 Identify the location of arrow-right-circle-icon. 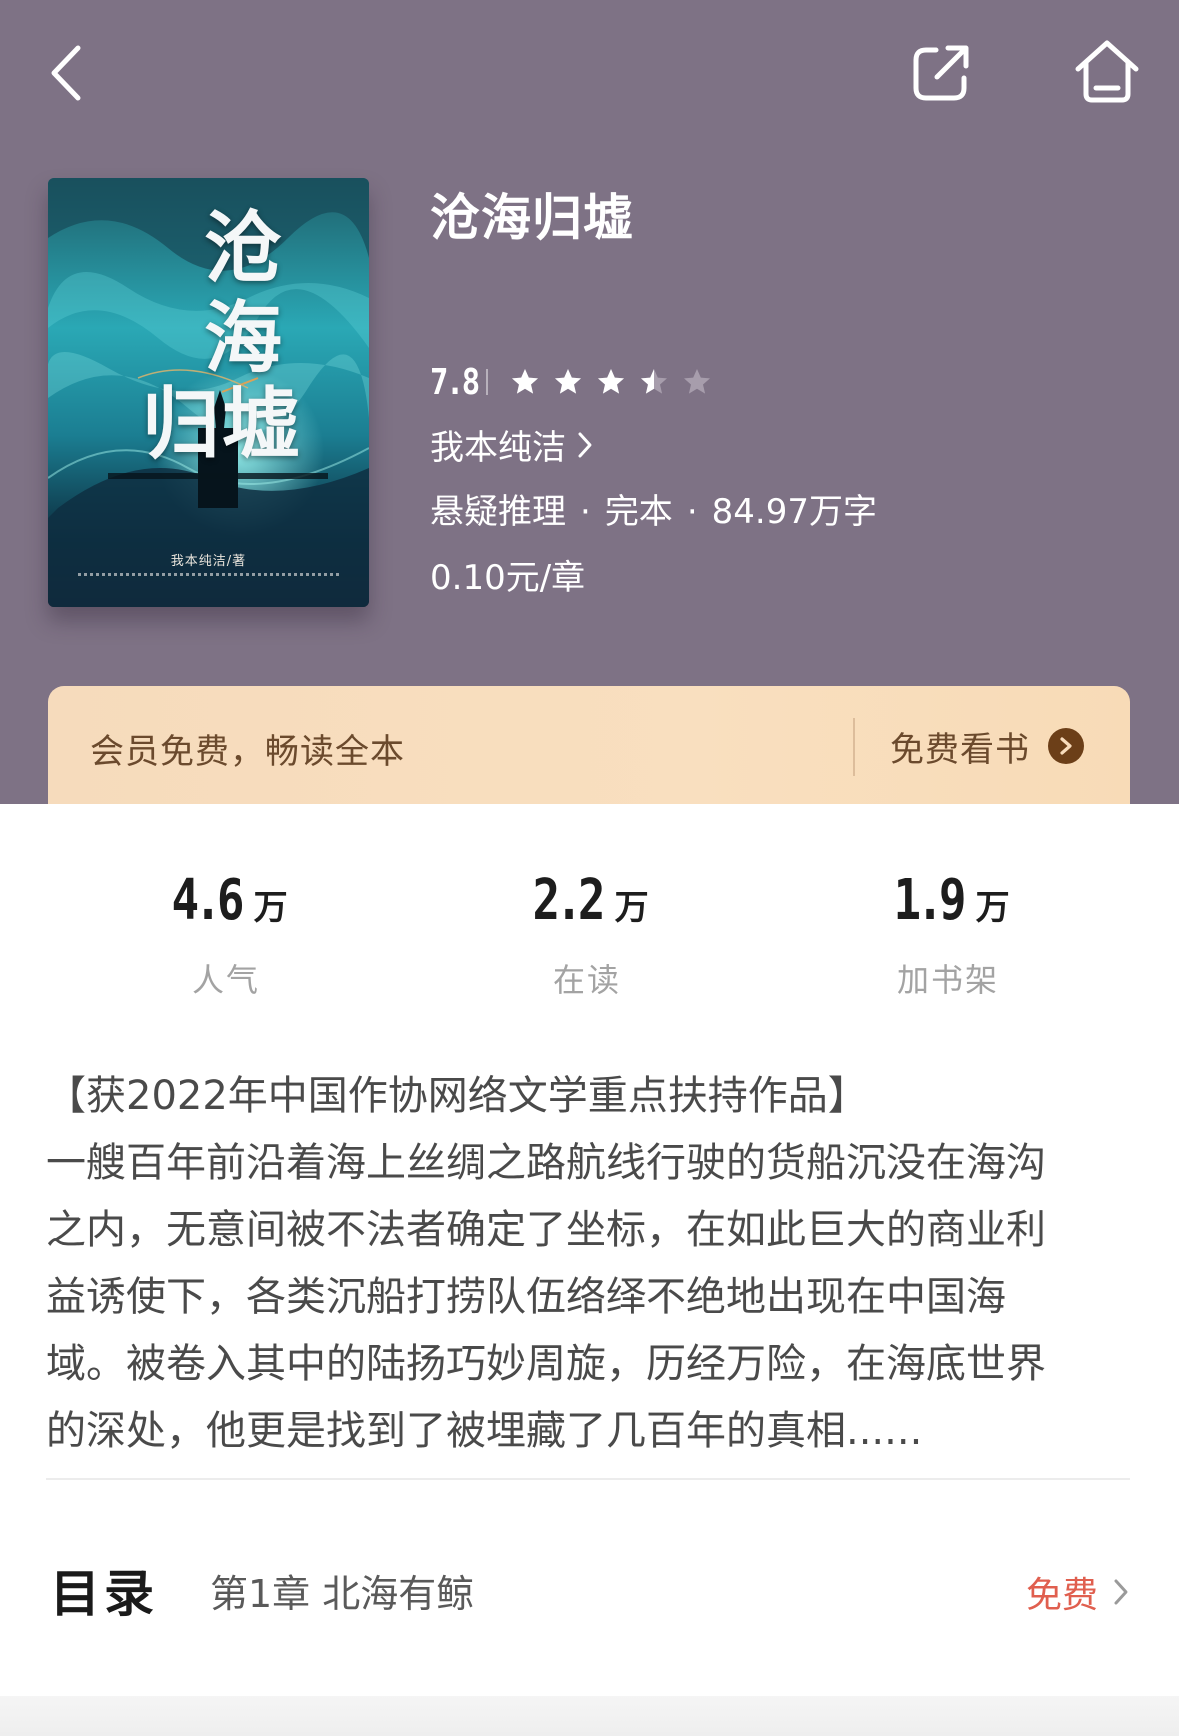
(1066, 746).